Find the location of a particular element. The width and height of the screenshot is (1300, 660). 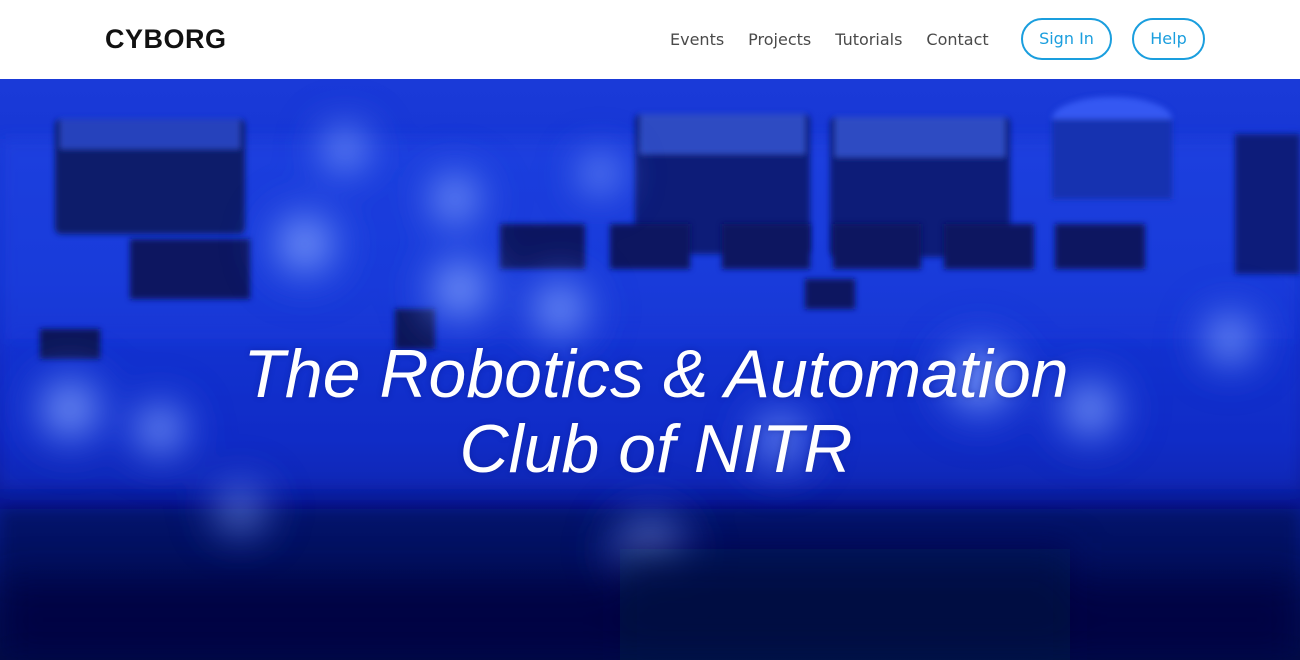

nav-links: Events Projects Tutorials Contact is located at coordinates (841, 40).